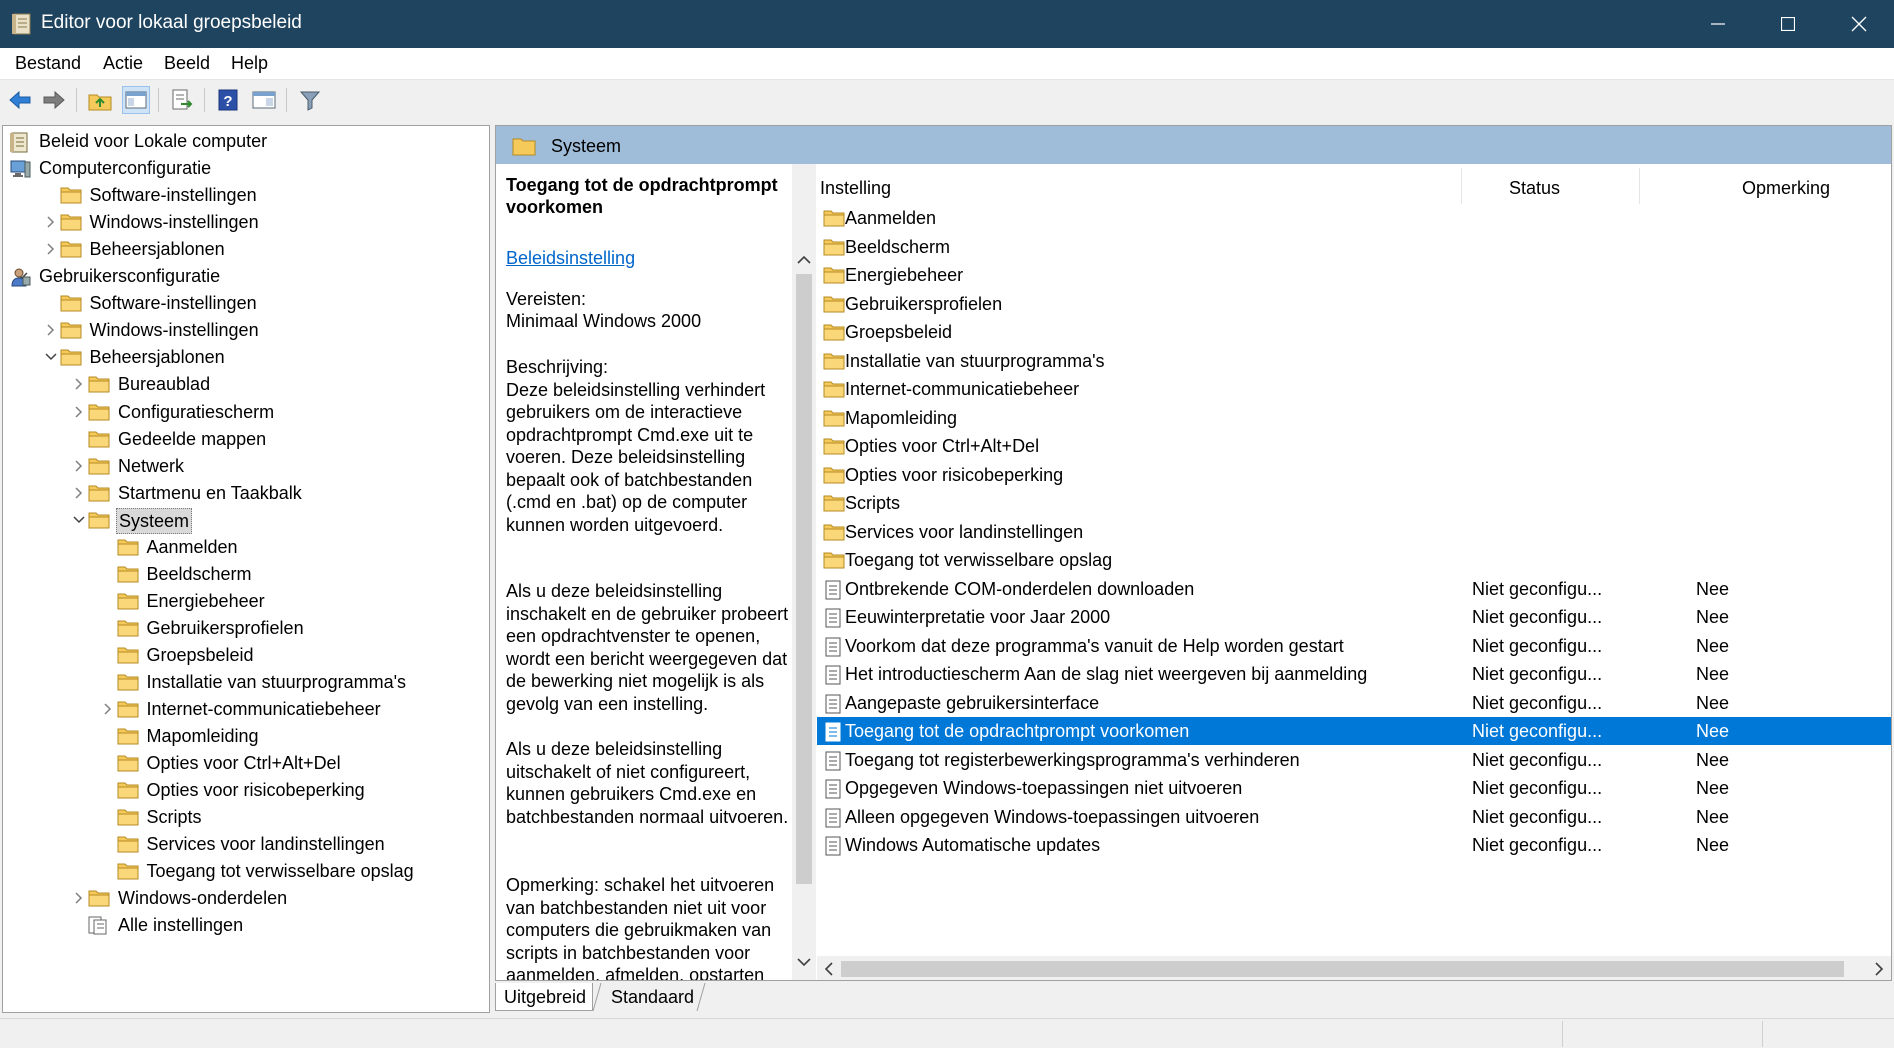 The width and height of the screenshot is (1894, 1048). Describe the element at coordinates (246, 925) in the screenshot. I see `tree-item: Alle instellingen` at that location.